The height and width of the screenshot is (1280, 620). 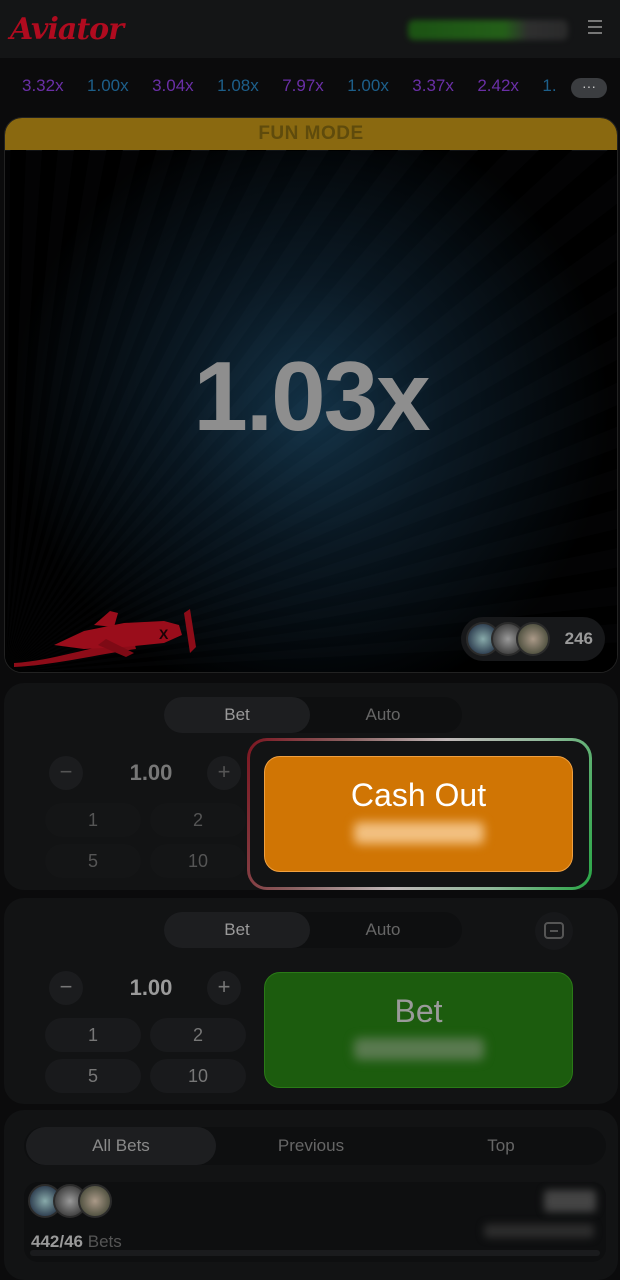 I want to click on history-more-button: ···, so click(x=589, y=88).